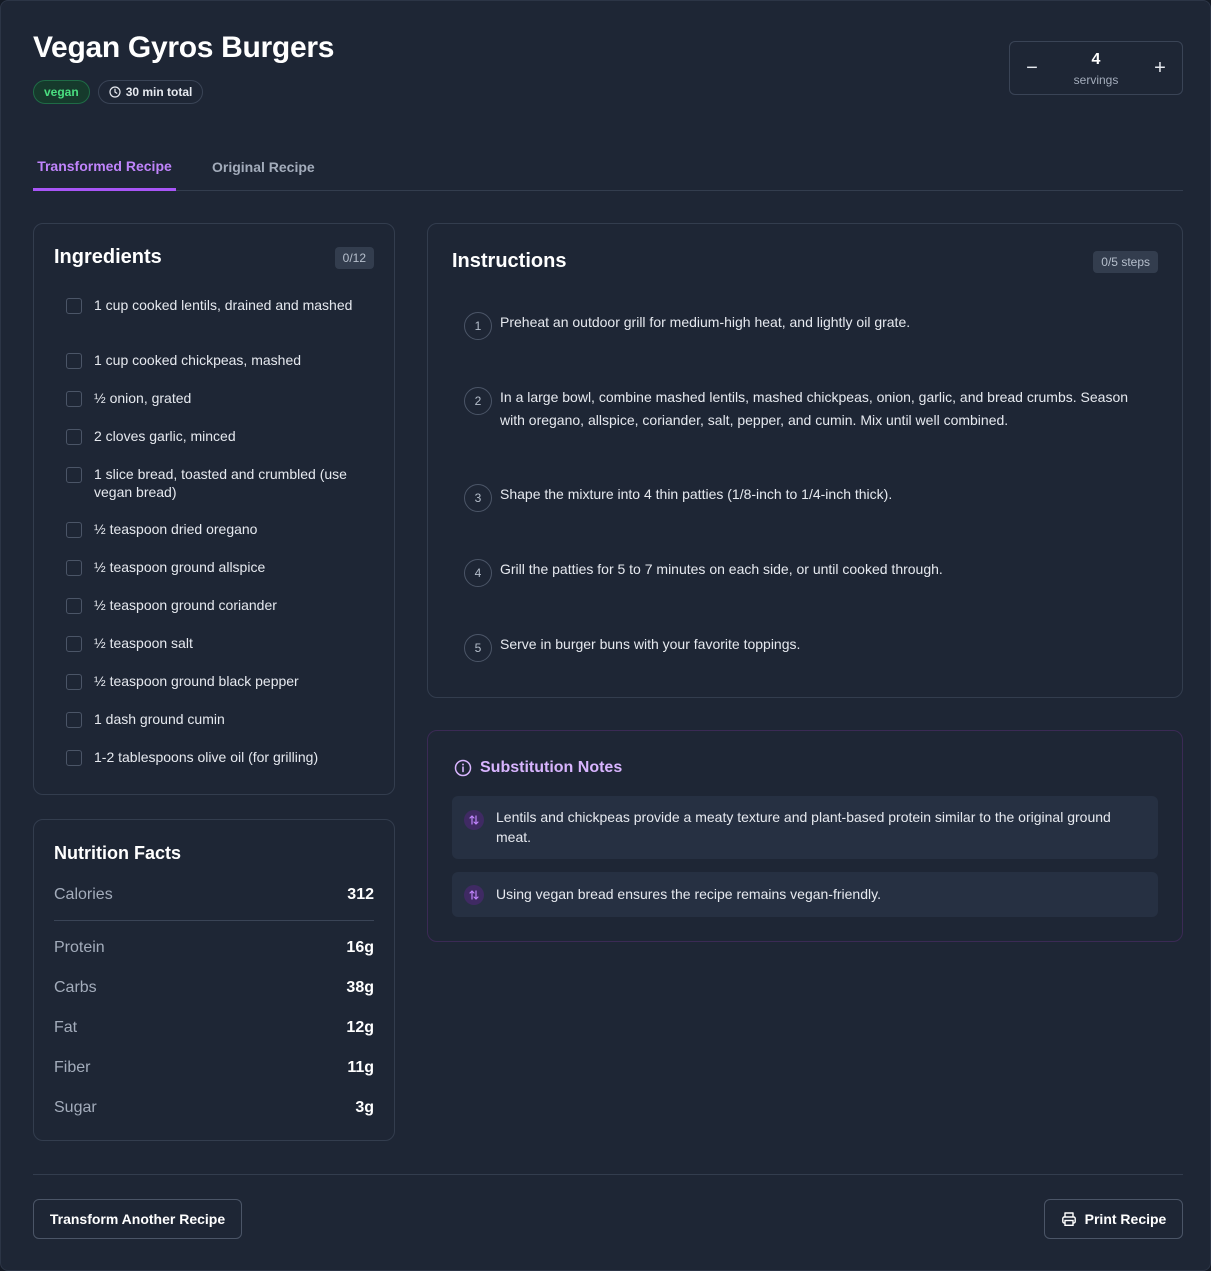 This screenshot has width=1211, height=1271. I want to click on nutrition-label: Sugar, so click(75, 1107).